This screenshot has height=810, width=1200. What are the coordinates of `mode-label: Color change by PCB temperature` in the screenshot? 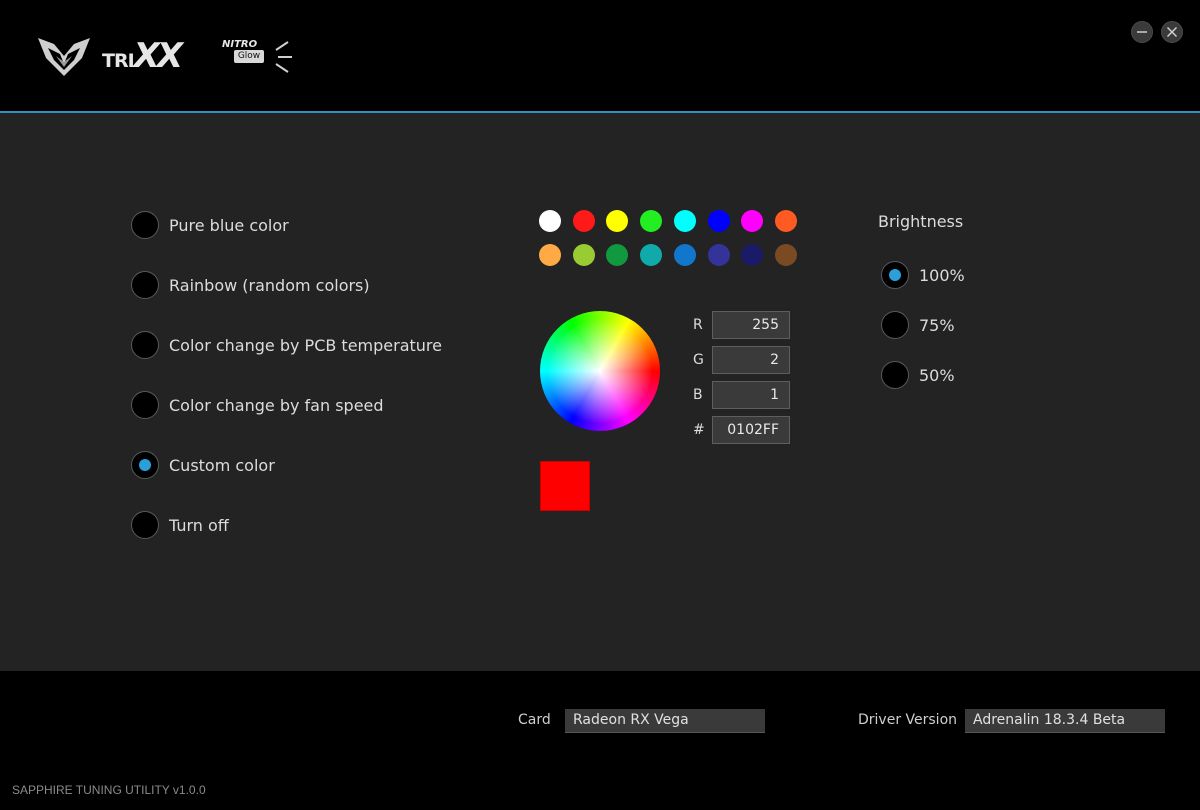 It's located at (305, 345).